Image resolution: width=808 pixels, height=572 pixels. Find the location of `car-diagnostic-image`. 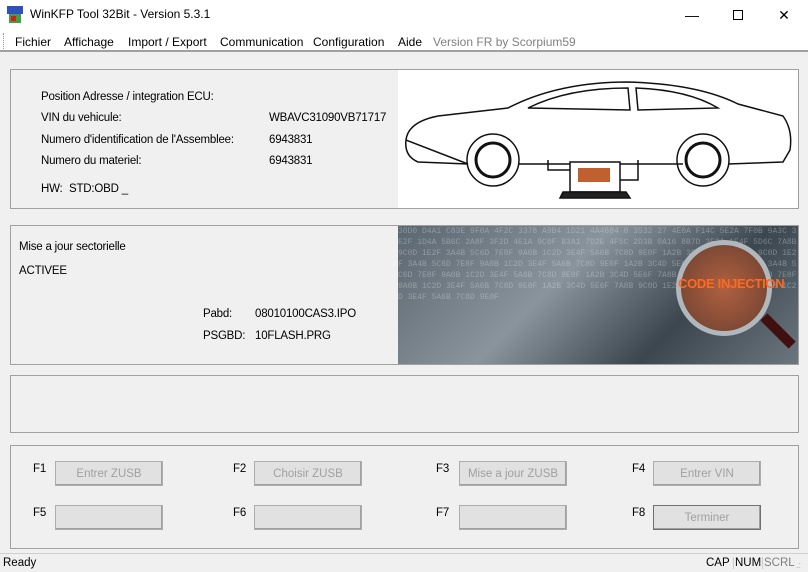

car-diagnostic-image is located at coordinates (598, 139).